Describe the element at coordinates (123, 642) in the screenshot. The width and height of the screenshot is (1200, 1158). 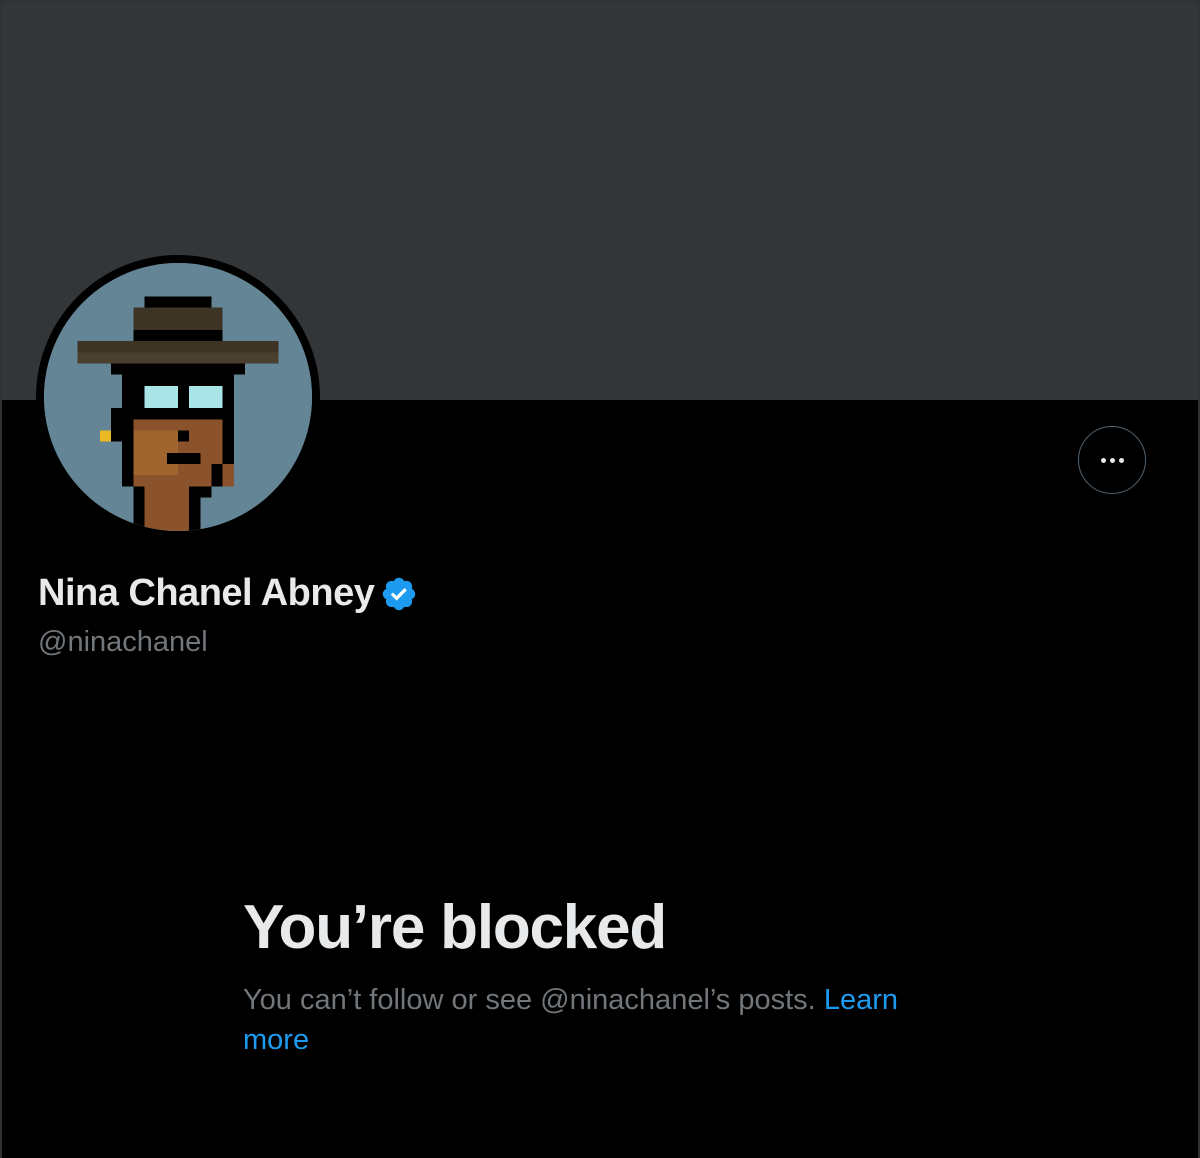
I see `profile-handle: @ninachanel` at that location.